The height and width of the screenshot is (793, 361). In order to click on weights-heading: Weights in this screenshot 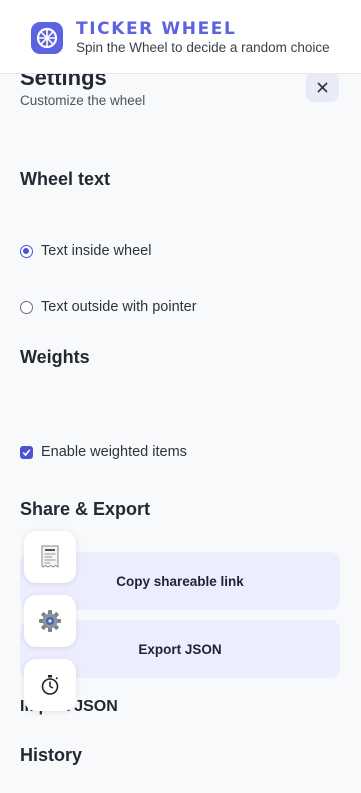, I will do `click(55, 357)`.